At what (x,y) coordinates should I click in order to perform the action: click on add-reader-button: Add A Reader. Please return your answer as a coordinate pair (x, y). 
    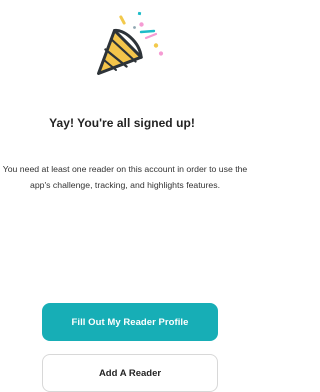
    Looking at the image, I should click on (130, 373).